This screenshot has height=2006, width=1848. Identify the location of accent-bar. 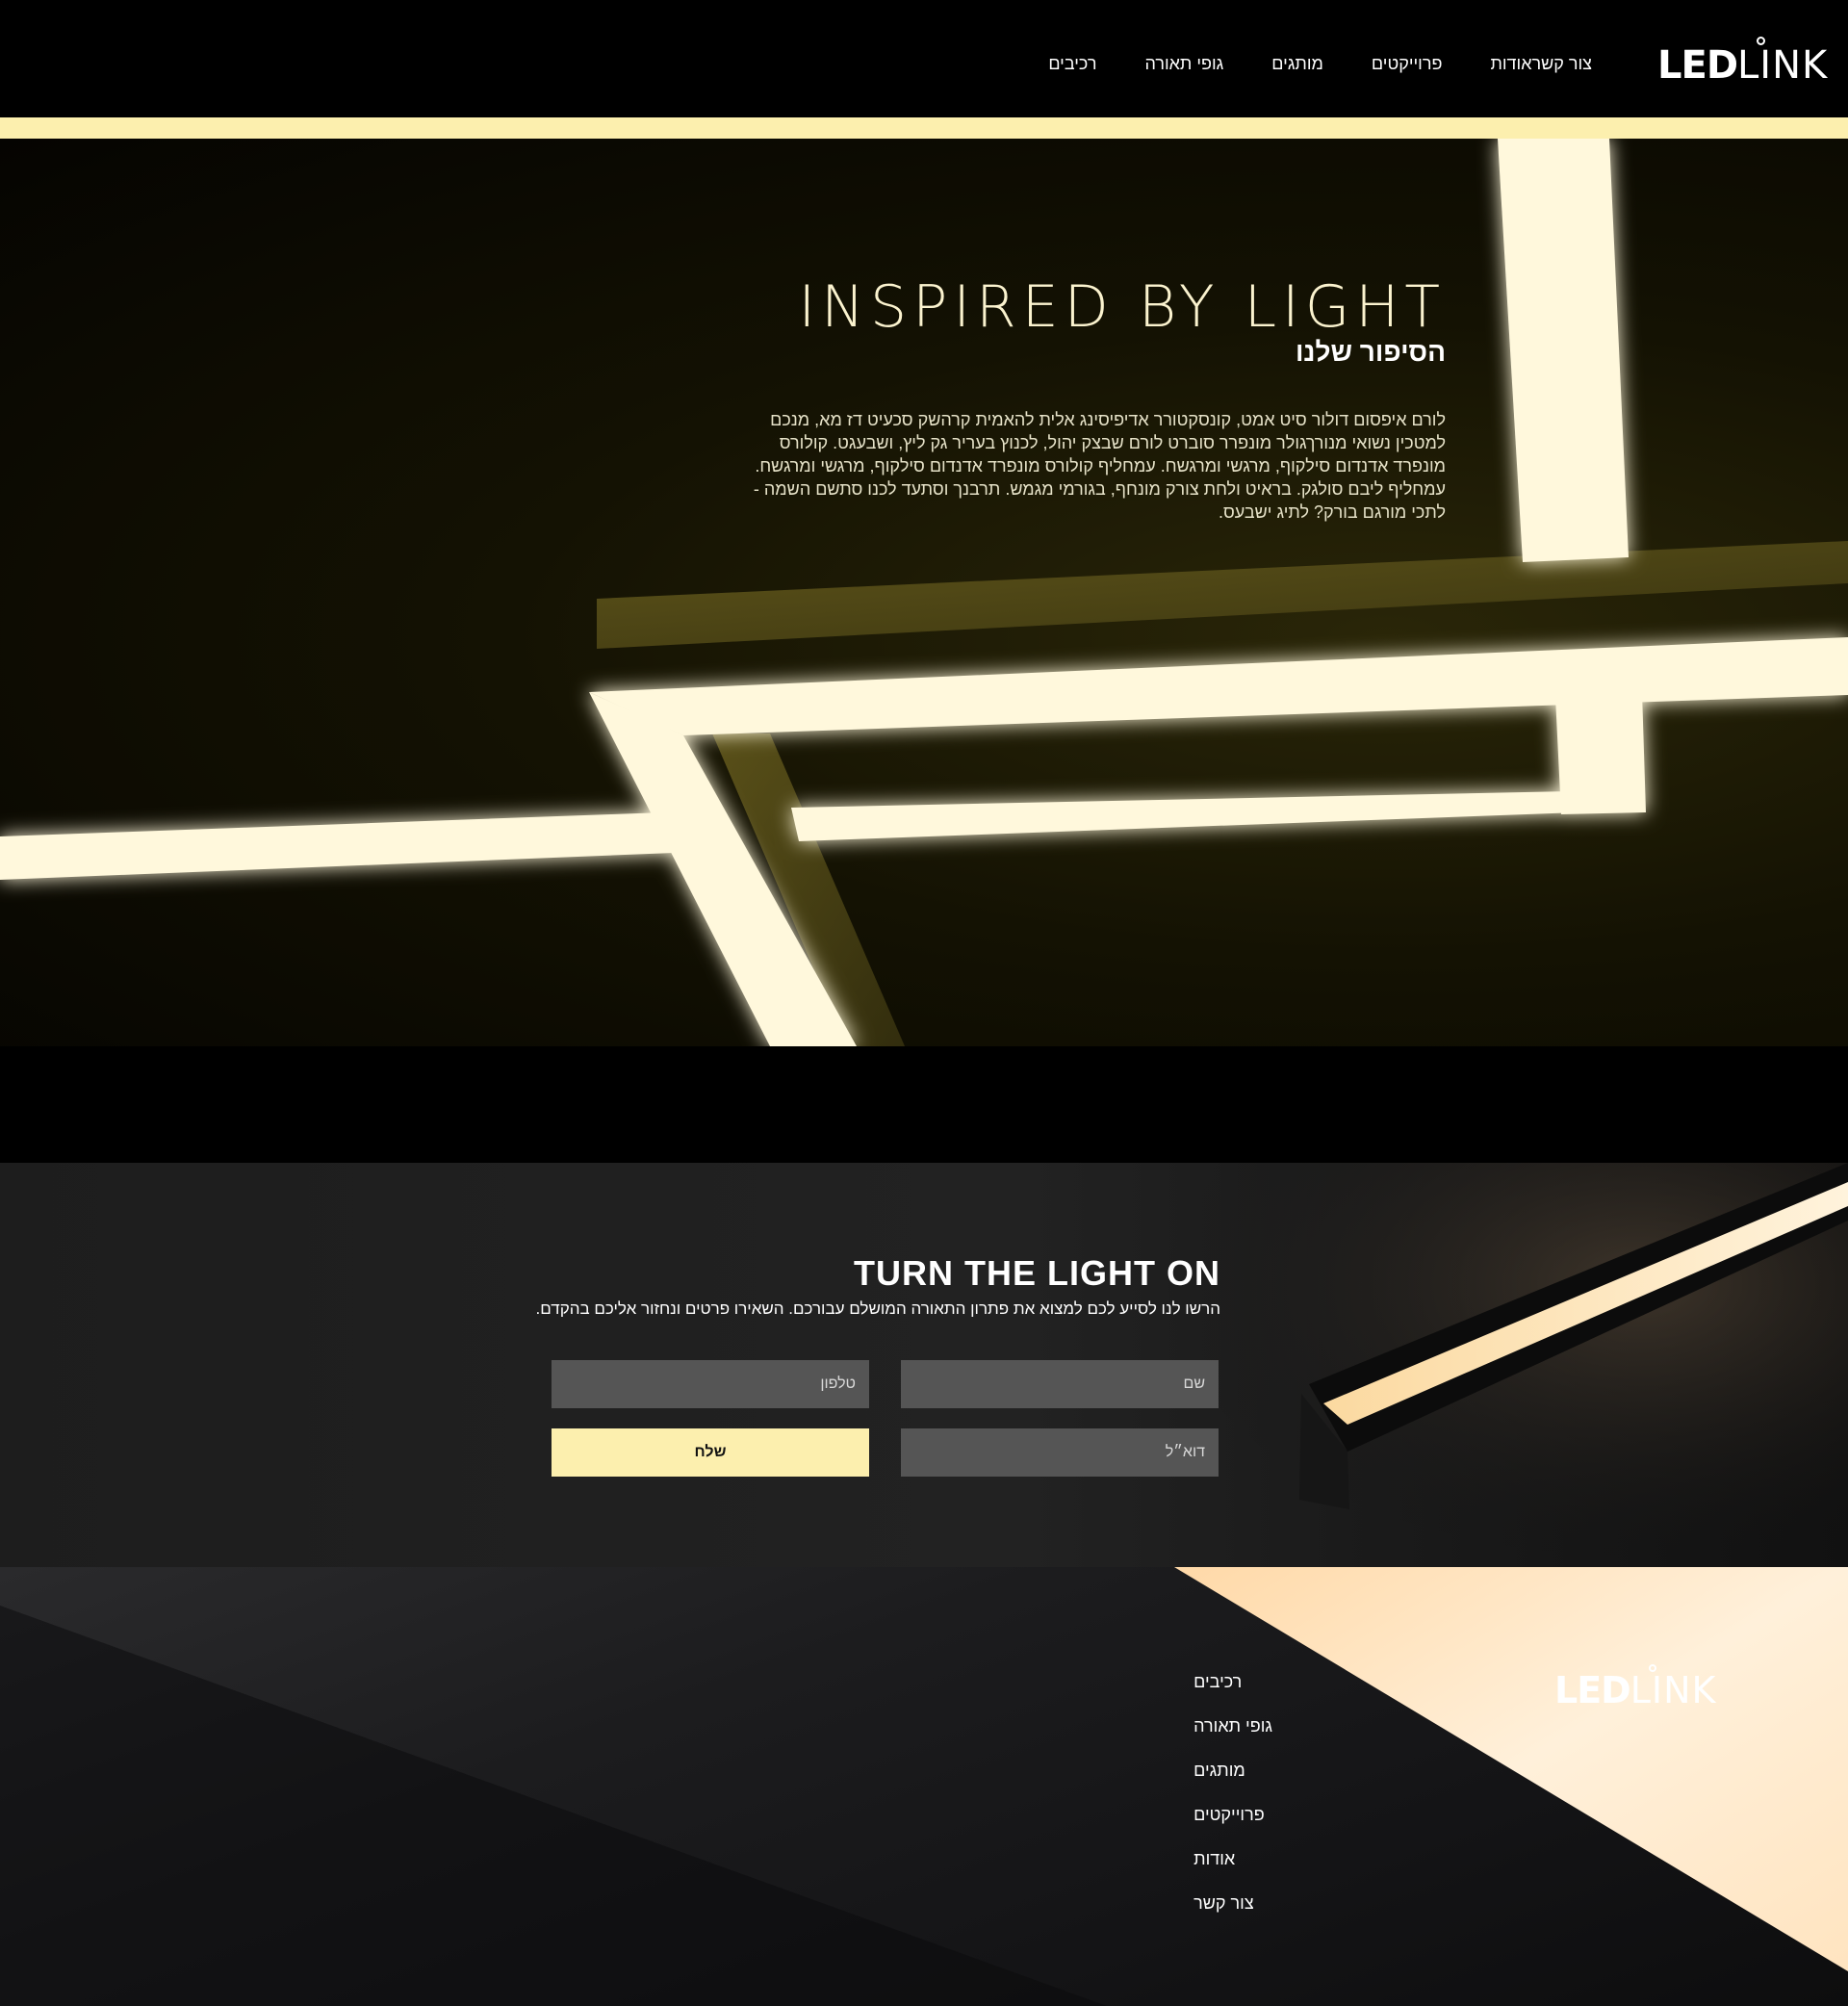
(924, 128).